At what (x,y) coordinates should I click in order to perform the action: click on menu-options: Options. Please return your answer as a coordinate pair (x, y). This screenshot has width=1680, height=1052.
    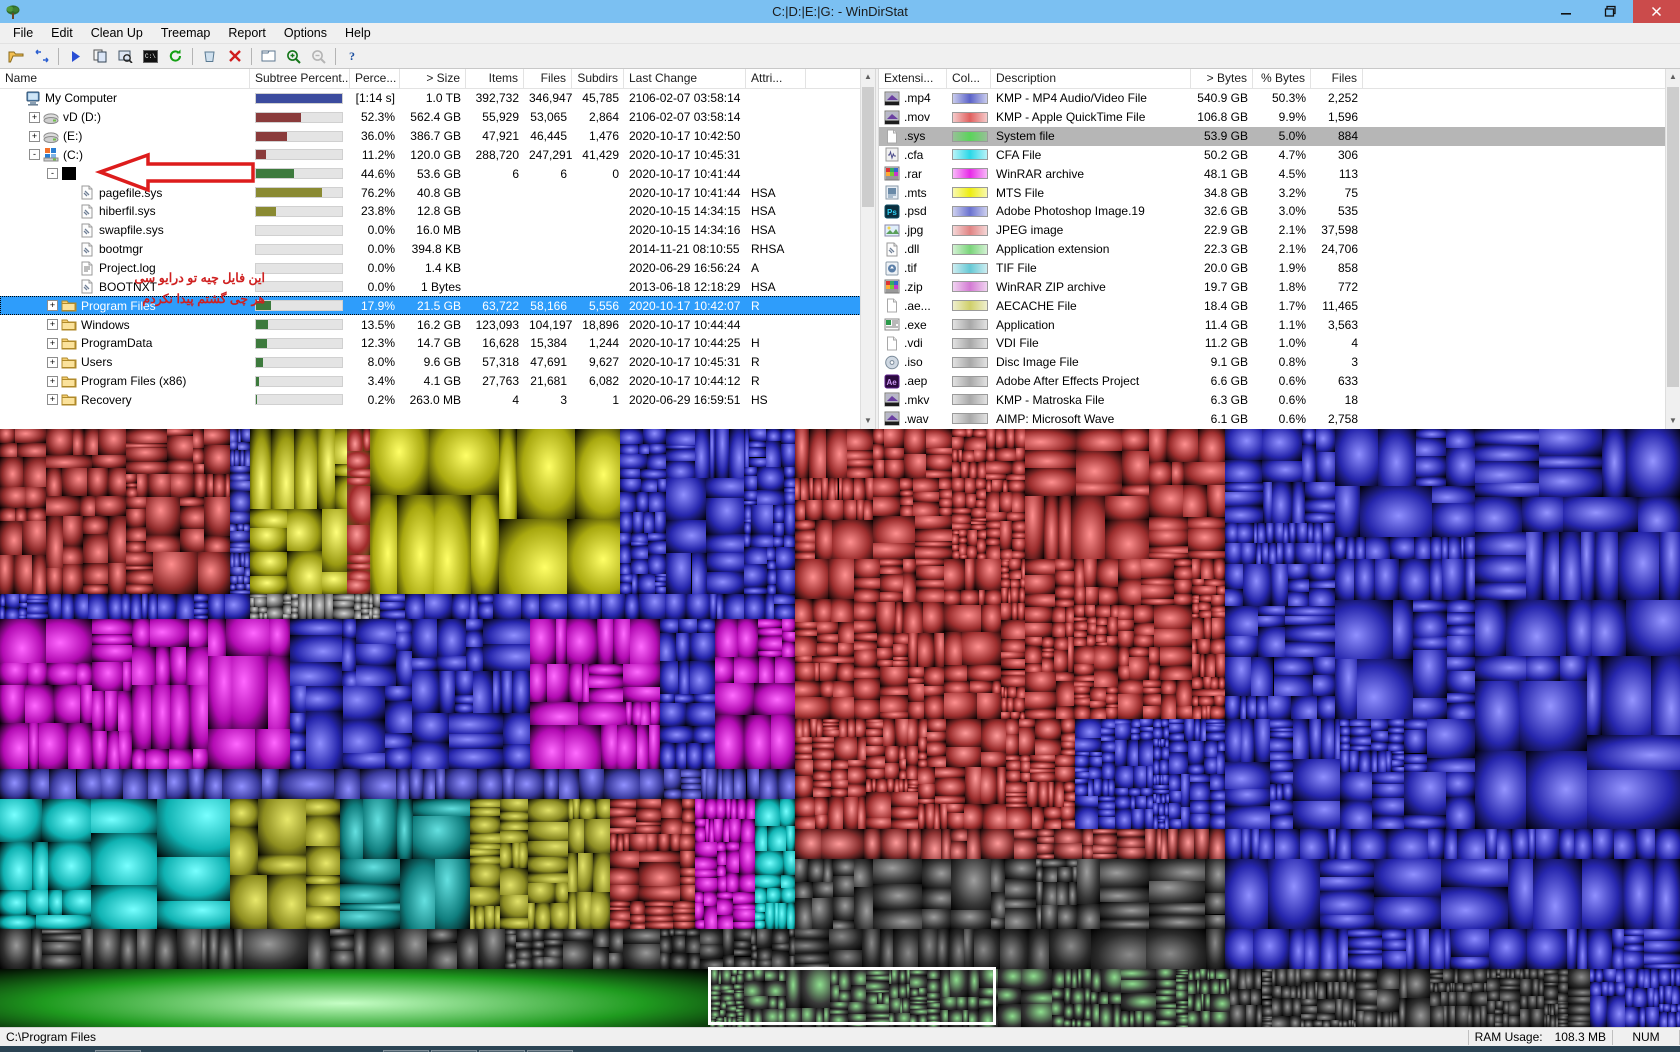
    Looking at the image, I should click on (305, 33).